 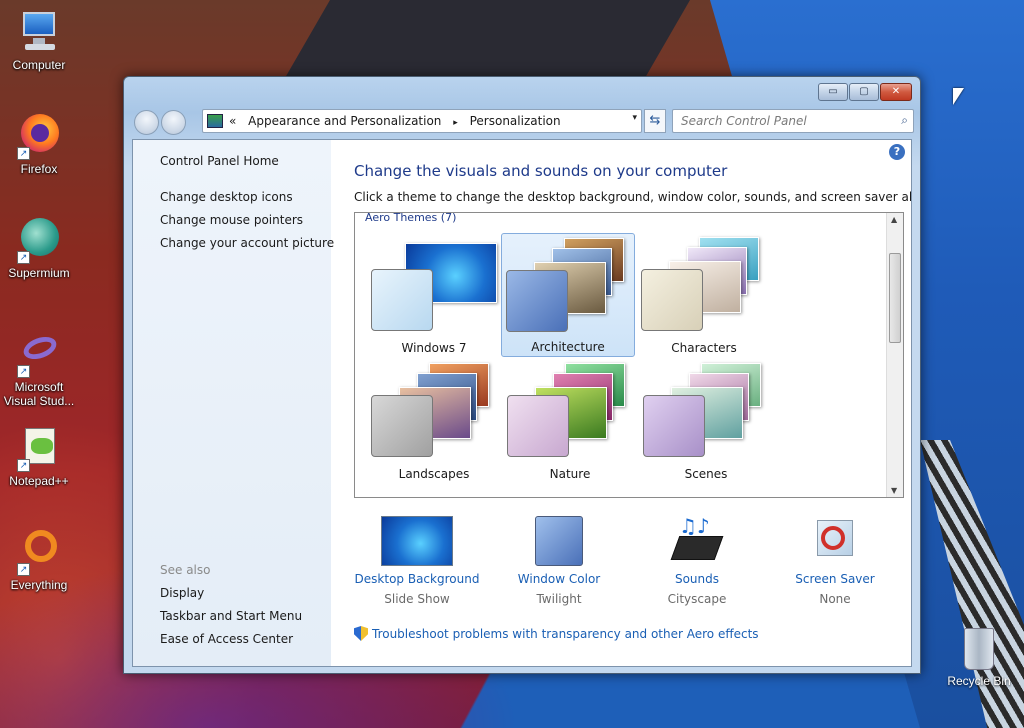 What do you see at coordinates (958, 96) in the screenshot?
I see `mouse-cursor-icon` at bounding box center [958, 96].